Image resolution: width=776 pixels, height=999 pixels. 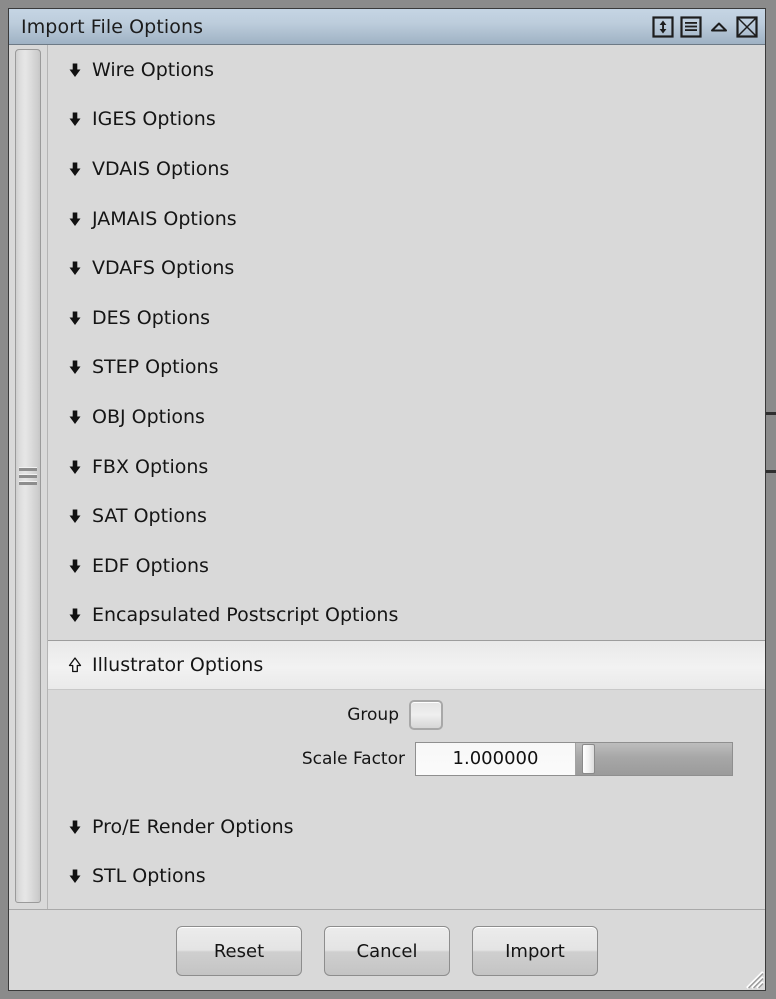 What do you see at coordinates (691, 27) in the screenshot?
I see `menu-icon` at bounding box center [691, 27].